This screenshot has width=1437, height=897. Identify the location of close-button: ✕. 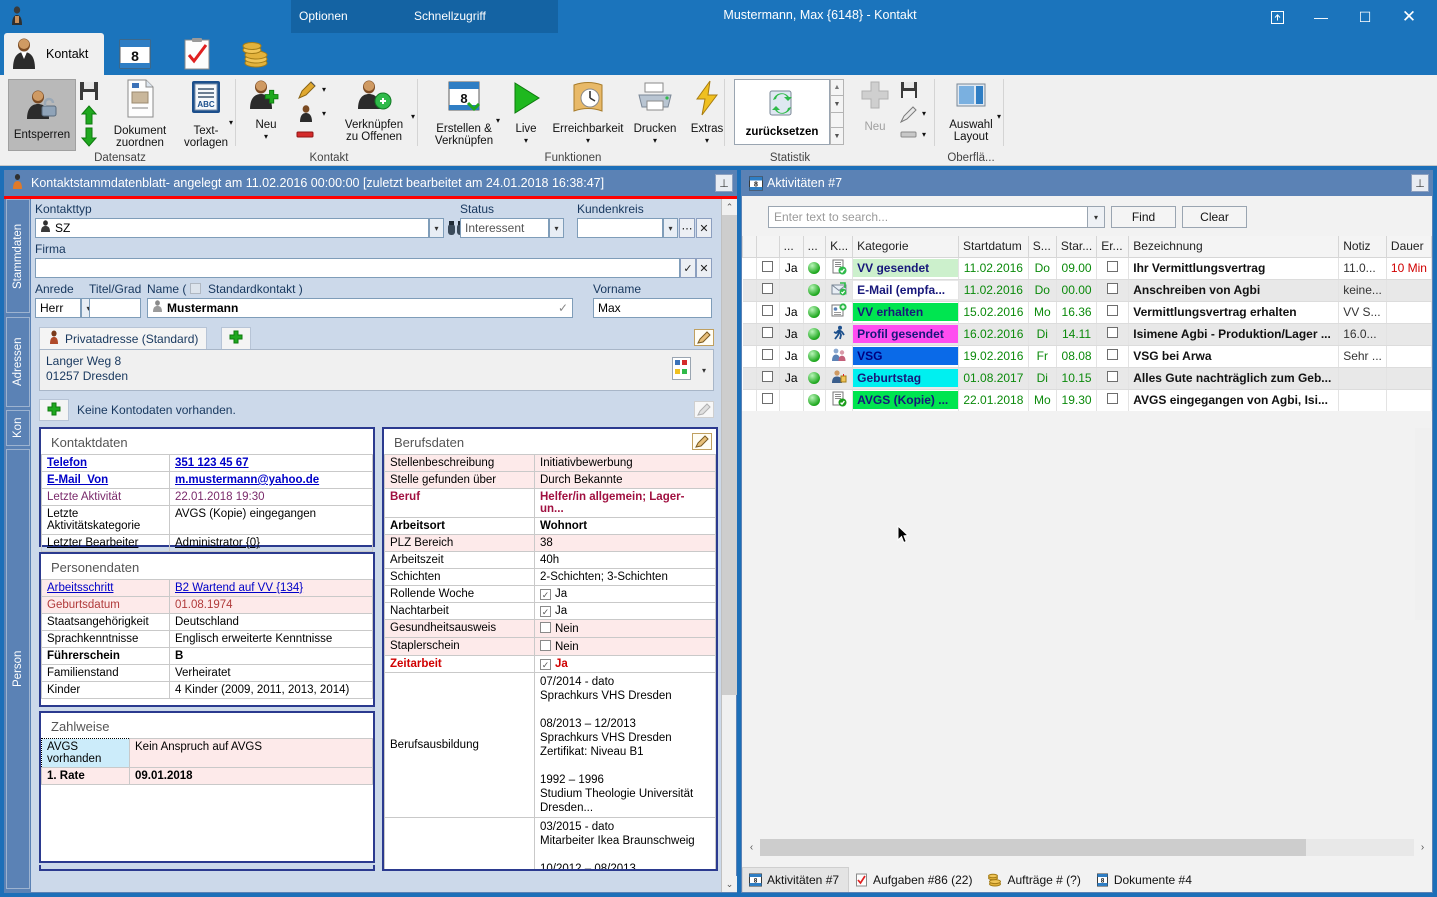
(1409, 17).